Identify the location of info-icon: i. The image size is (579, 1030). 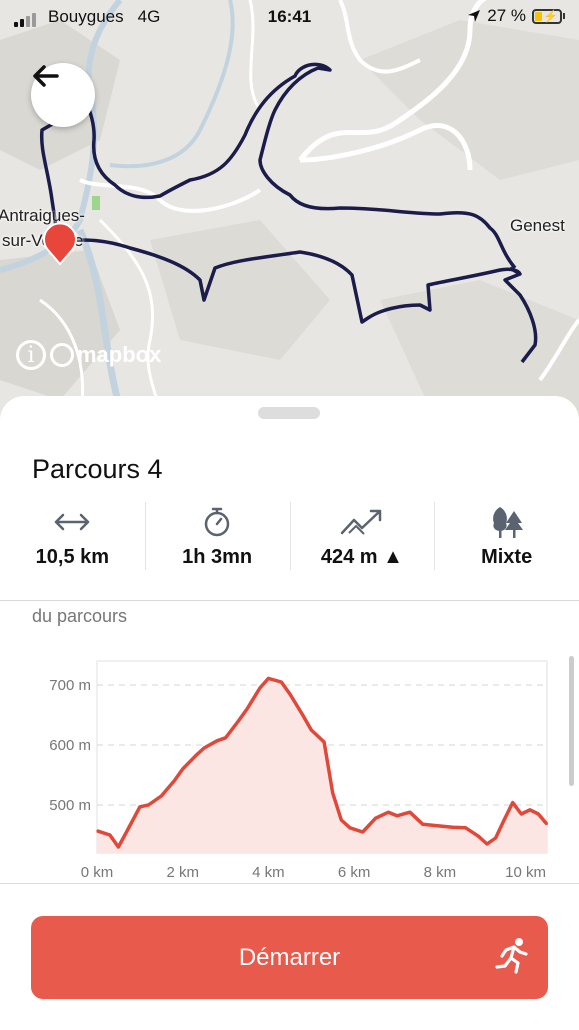
(31, 355).